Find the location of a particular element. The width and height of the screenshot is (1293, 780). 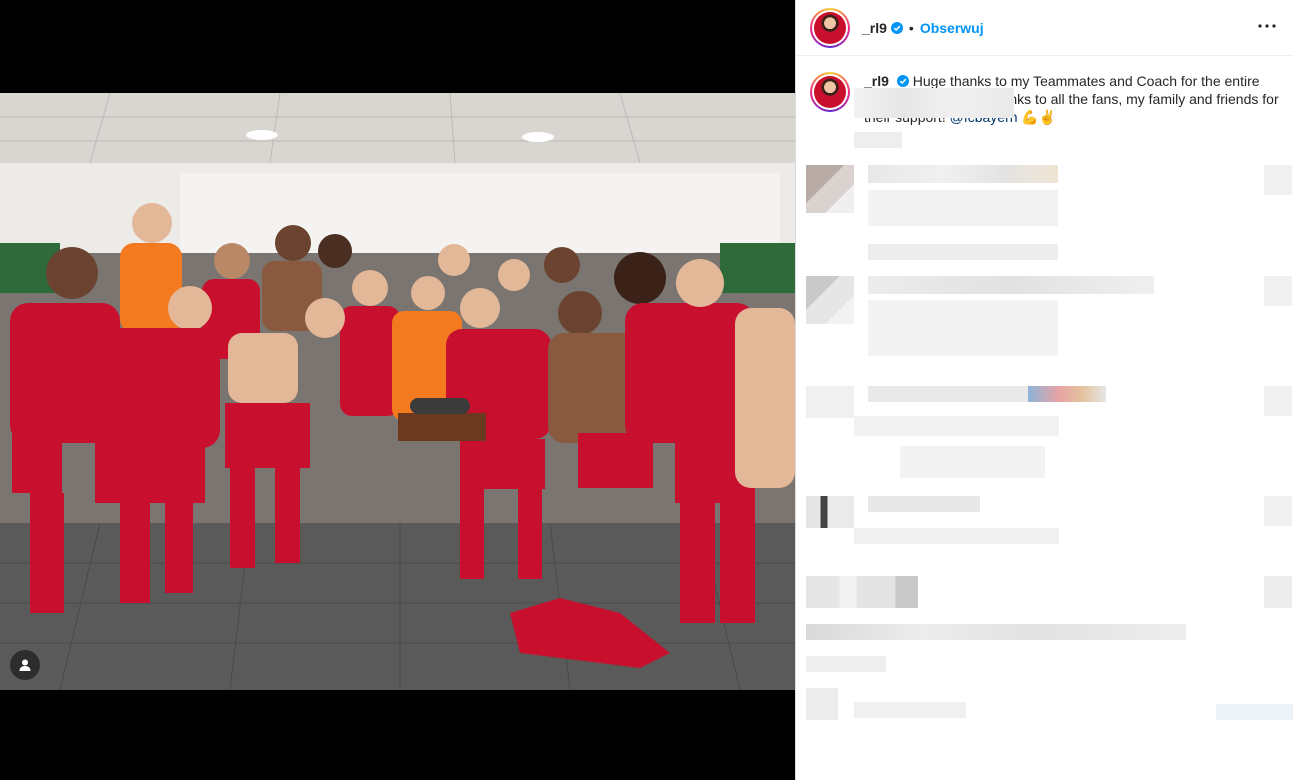

user-tag-button is located at coordinates (25, 665).